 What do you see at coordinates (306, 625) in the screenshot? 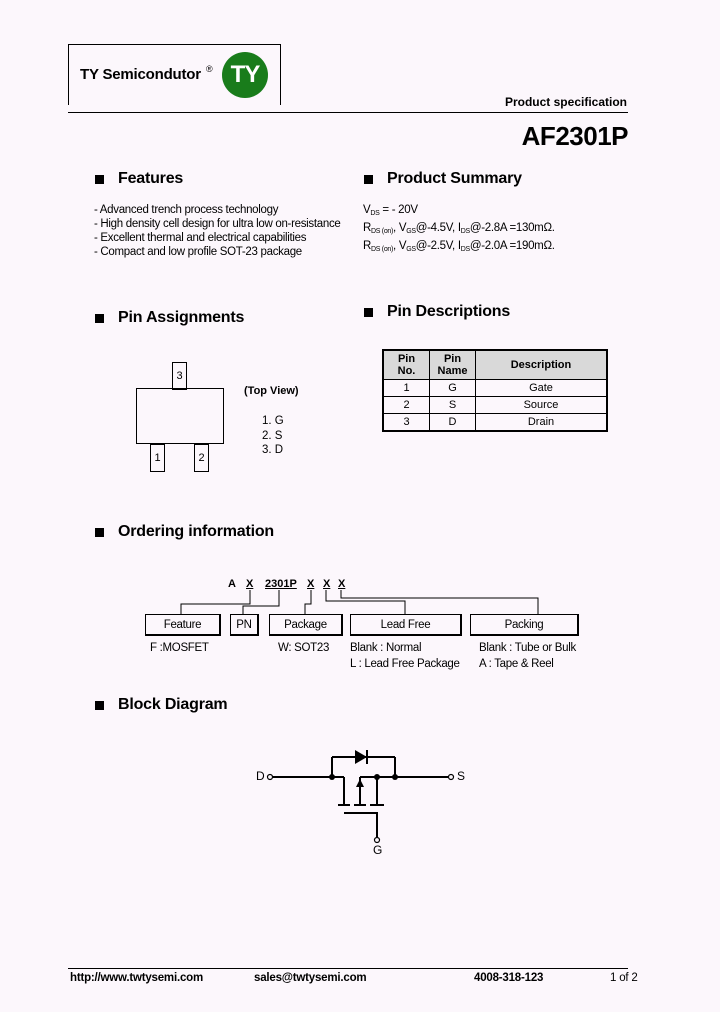
I see `ordering-box-package: Package` at bounding box center [306, 625].